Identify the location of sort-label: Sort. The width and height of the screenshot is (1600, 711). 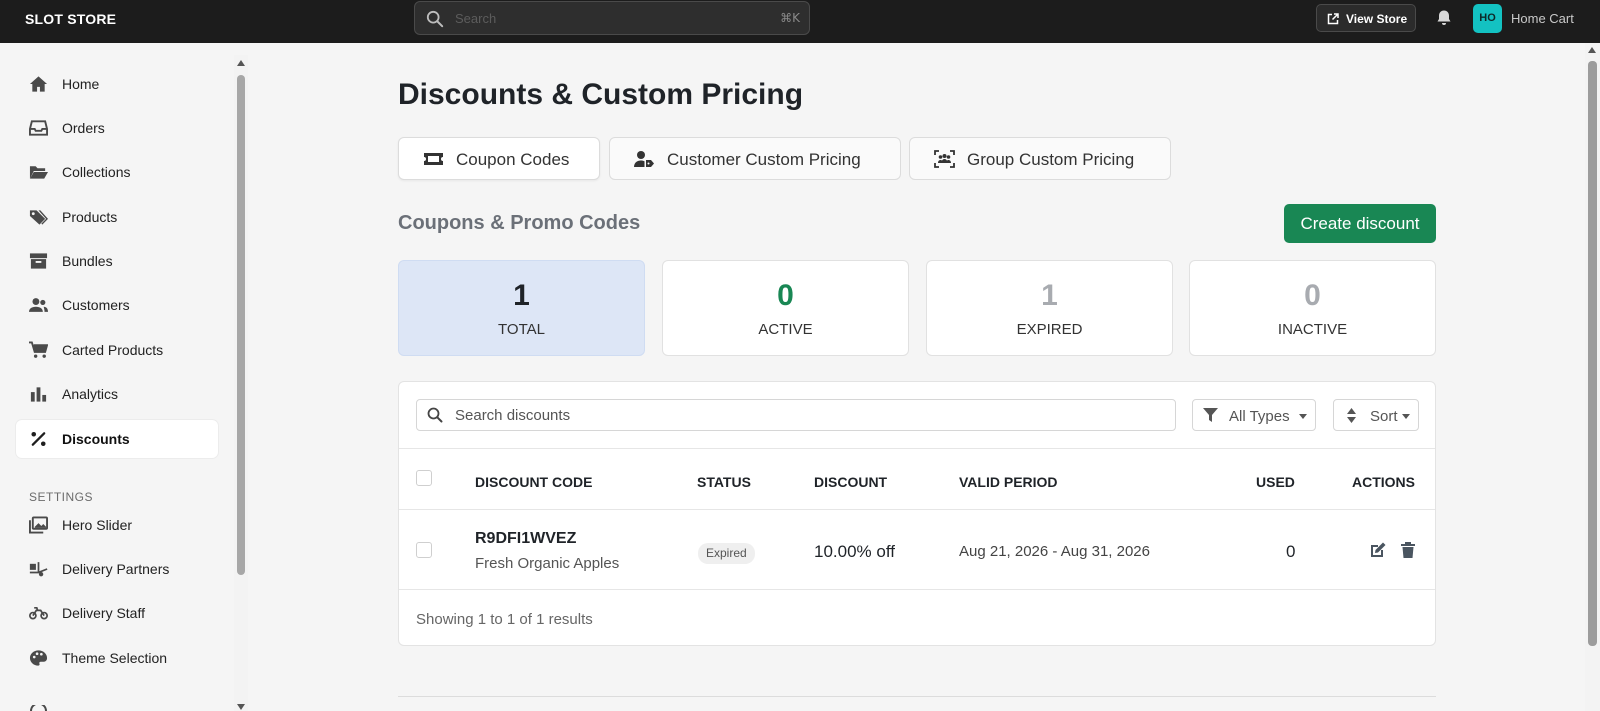
(1384, 416).